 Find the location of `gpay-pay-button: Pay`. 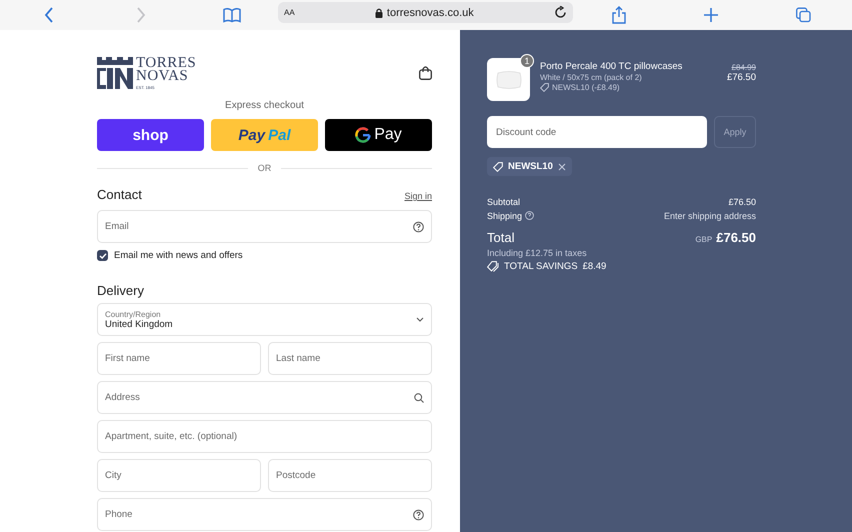

gpay-pay-button: Pay is located at coordinates (378, 135).